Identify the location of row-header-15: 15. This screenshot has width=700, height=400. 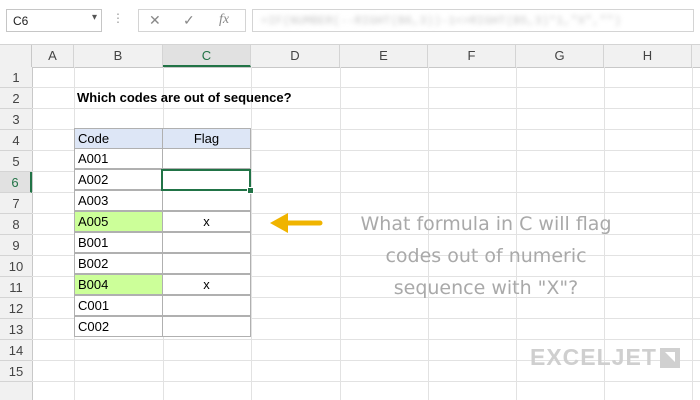
(16, 371).